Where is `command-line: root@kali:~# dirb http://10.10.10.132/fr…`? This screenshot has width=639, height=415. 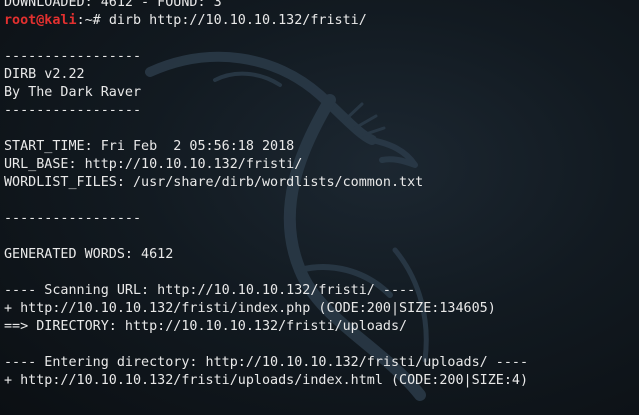
command-line: root@kali:~# dirb http://10.10.10.132/fr… is located at coordinates (321, 21).